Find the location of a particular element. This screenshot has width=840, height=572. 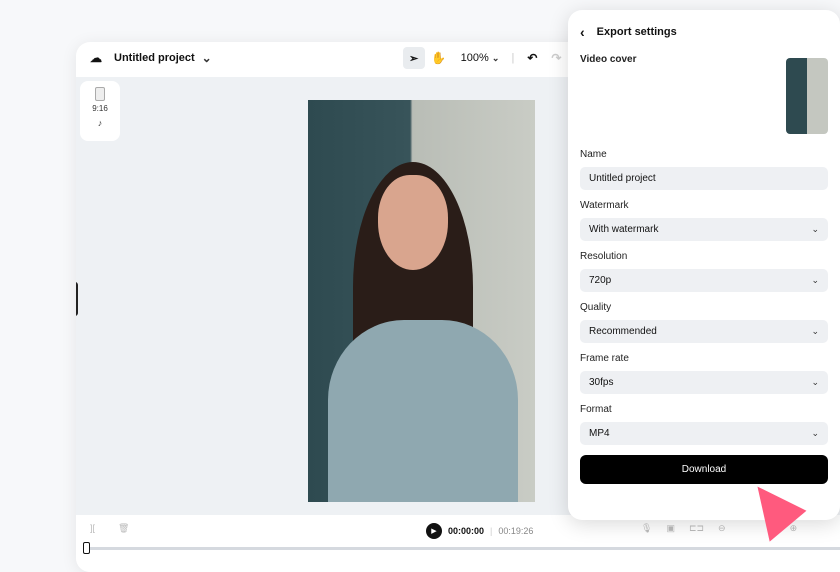

quality-dropdown: Recommended ⌄ is located at coordinates (704, 331).